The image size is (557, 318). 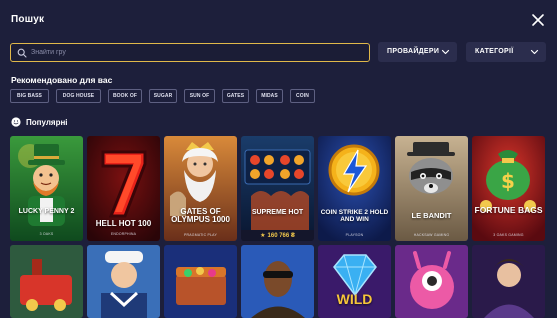 What do you see at coordinates (199, 96) in the screenshot?
I see `tag-sun-of: SUN OF` at bounding box center [199, 96].